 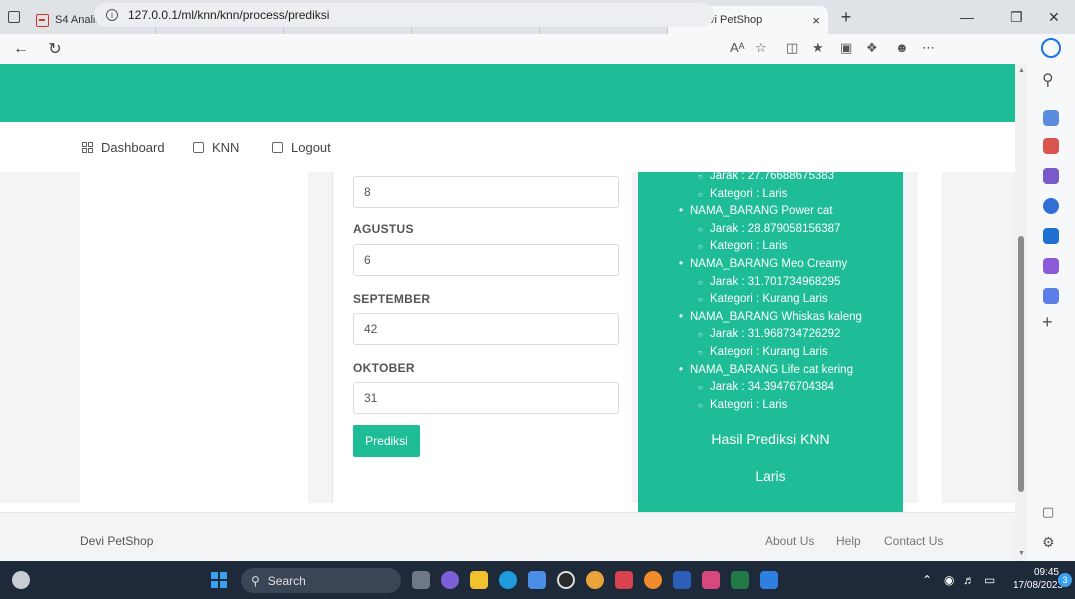 What do you see at coordinates (770, 476) in the screenshot?
I see `hasil-prediksi-value: Laris` at bounding box center [770, 476].